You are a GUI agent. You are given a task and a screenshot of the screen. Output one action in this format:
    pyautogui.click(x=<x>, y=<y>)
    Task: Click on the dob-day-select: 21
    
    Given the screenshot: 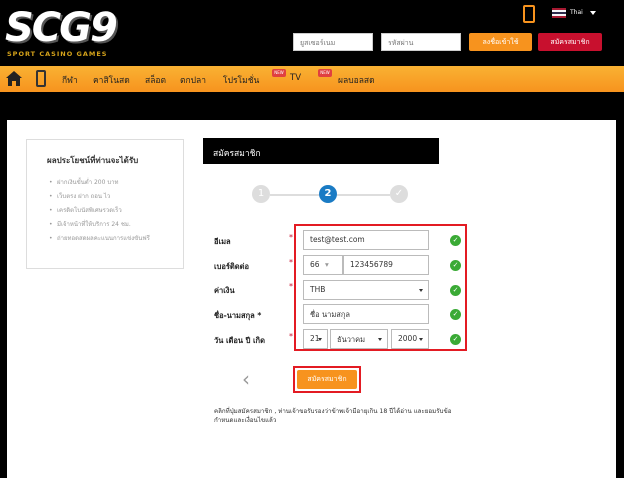 What is the action you would take?
    pyautogui.click(x=315, y=339)
    